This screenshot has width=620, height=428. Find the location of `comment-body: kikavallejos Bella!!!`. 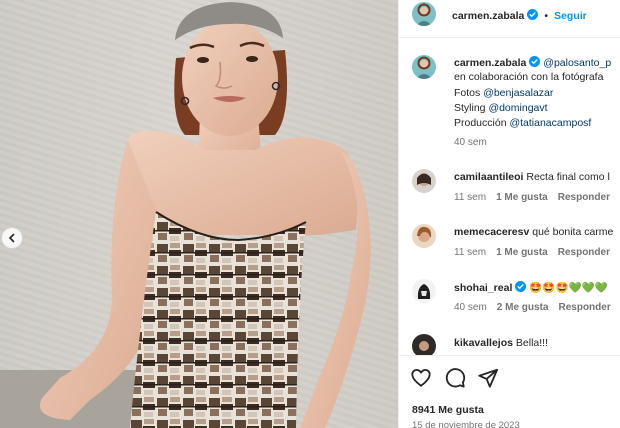

comment-body: kikavallejos Bella!!! is located at coordinates (501, 343).